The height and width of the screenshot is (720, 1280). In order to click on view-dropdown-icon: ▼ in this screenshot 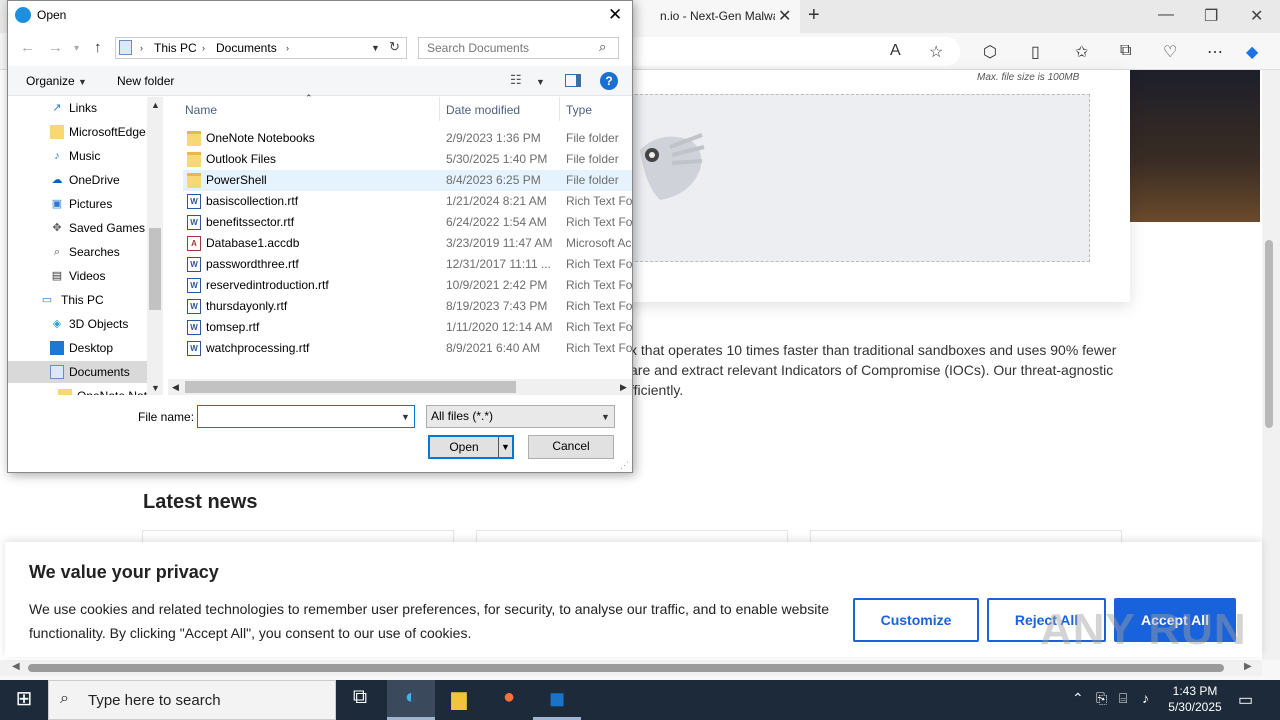, I will do `click(540, 82)`.